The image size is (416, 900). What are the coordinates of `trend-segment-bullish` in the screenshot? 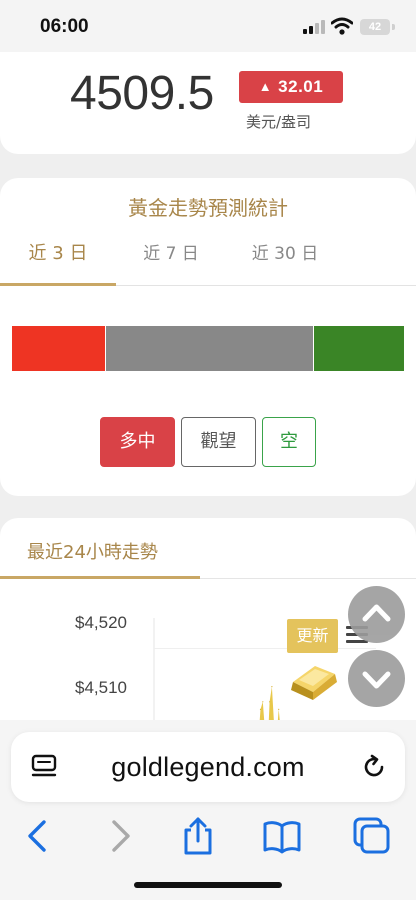 It's located at (58, 348).